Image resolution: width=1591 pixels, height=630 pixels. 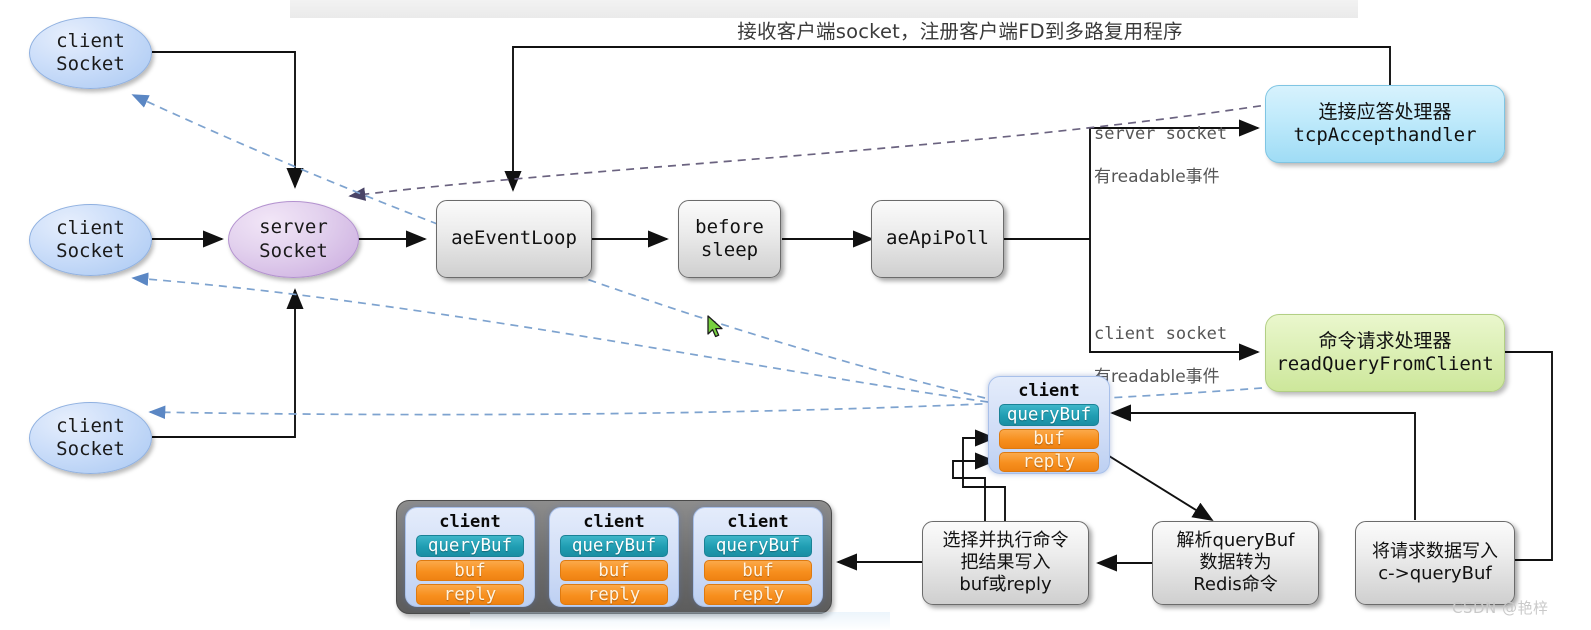 I want to click on ae-event-loop-box: aeEventLoop, so click(x=514, y=239).